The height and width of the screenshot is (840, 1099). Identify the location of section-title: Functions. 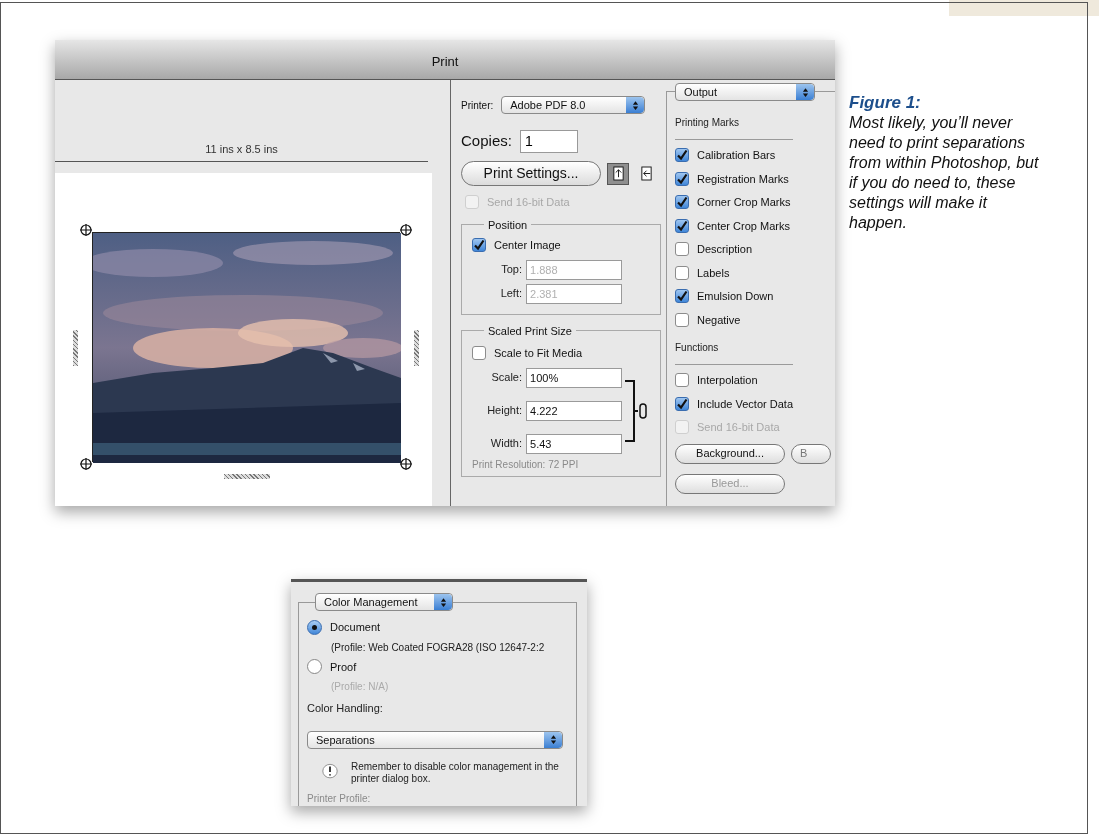
(697, 348).